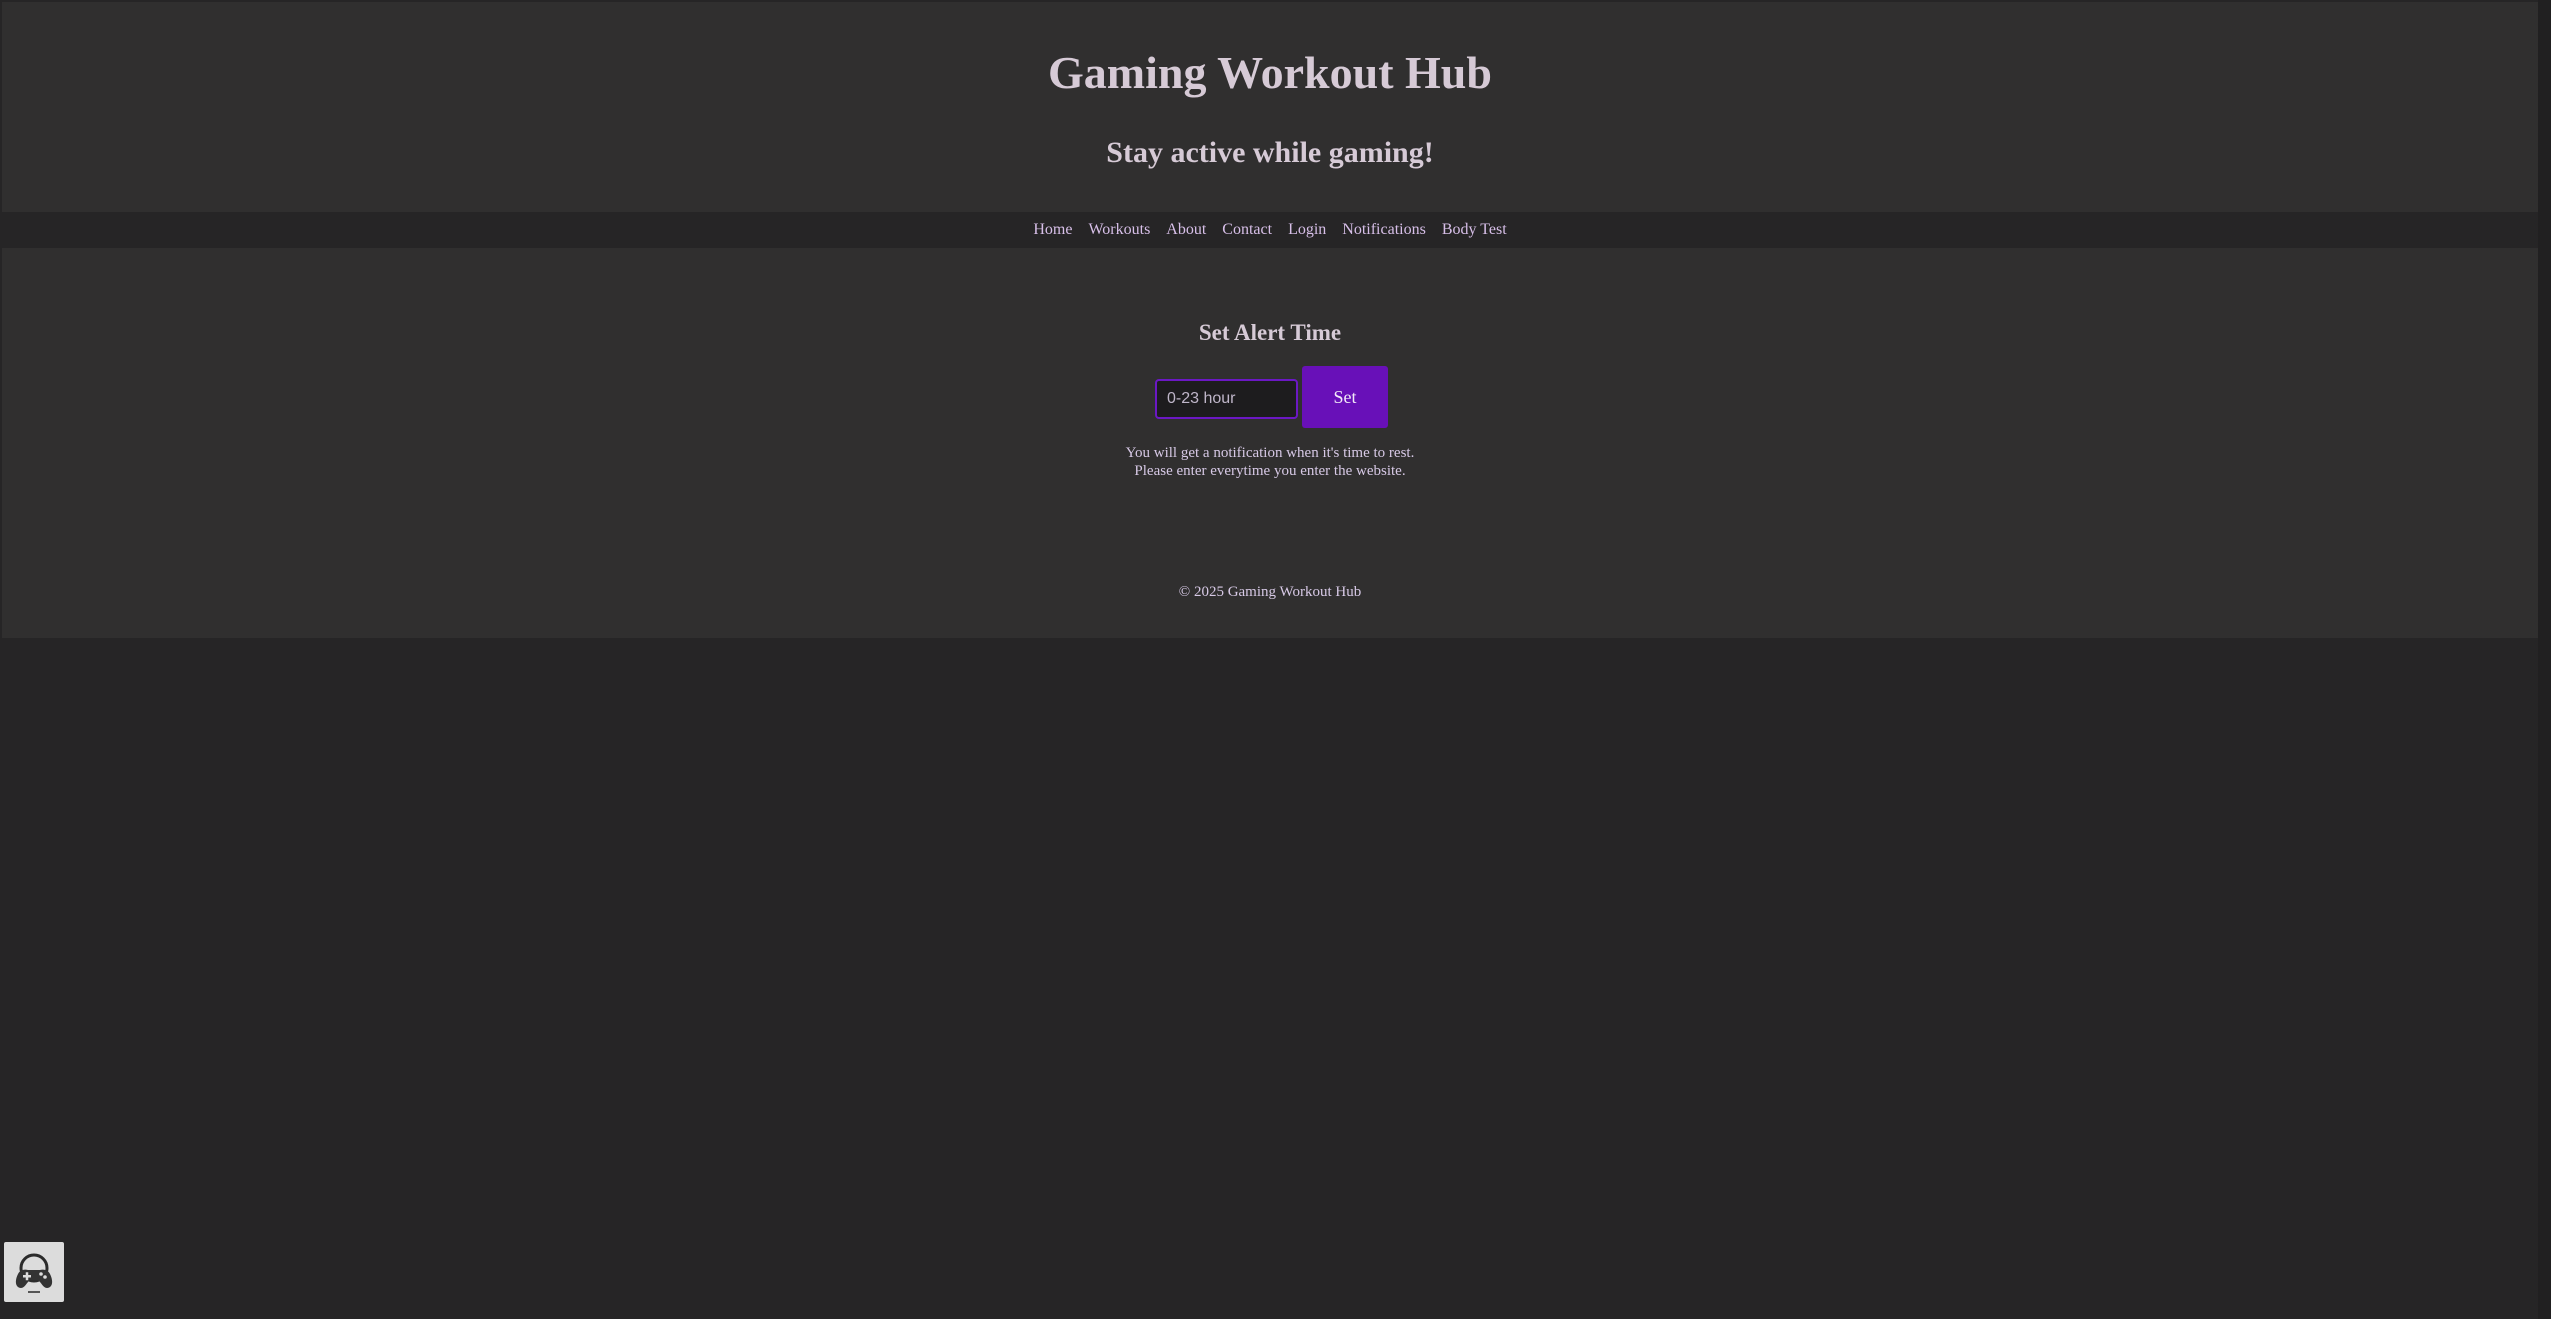 The width and height of the screenshot is (2551, 1319). Describe the element at coordinates (1307, 230) in the screenshot. I see `nav-login: Login` at that location.